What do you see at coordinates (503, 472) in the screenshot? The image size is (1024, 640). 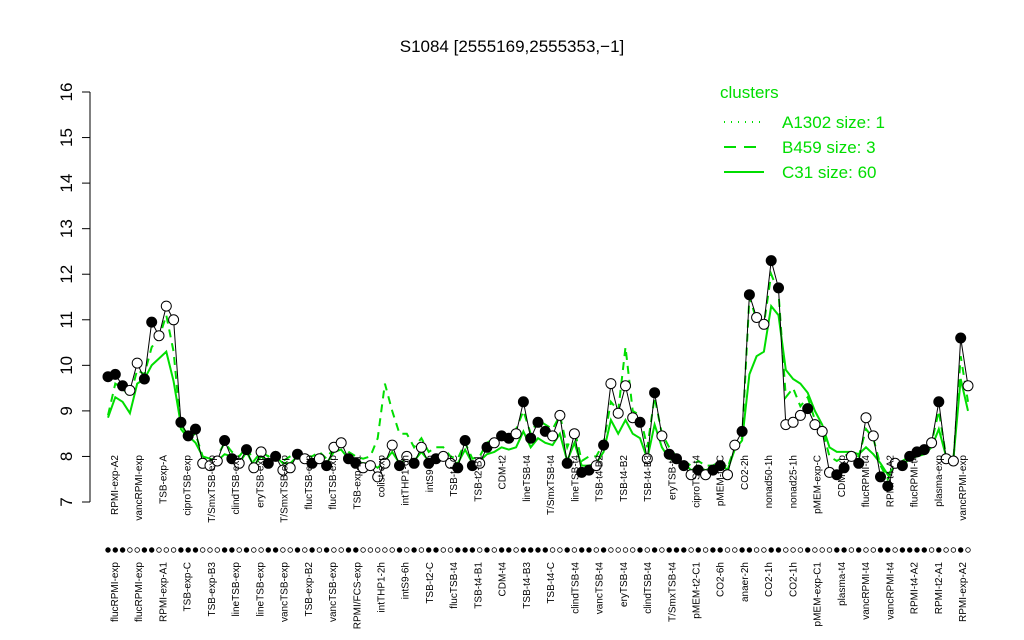 I see `x-label: CDM-t2` at bounding box center [503, 472].